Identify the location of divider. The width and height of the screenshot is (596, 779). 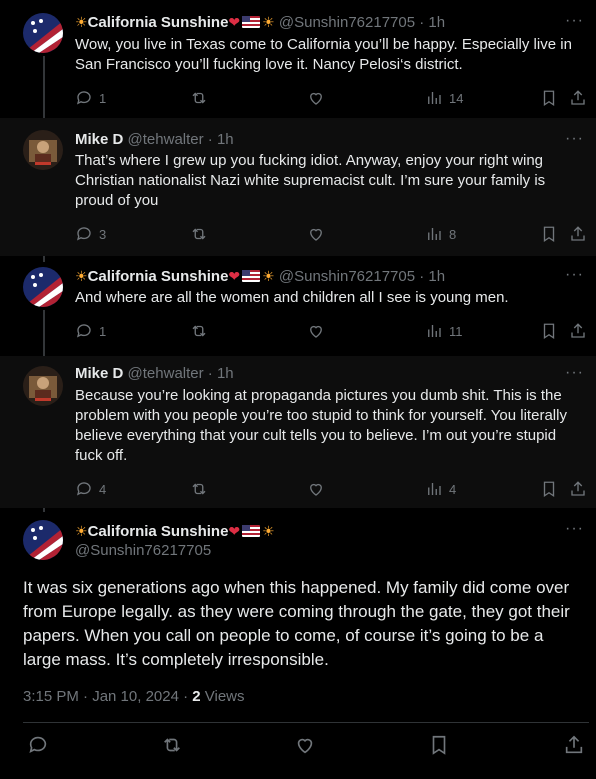
(306, 722).